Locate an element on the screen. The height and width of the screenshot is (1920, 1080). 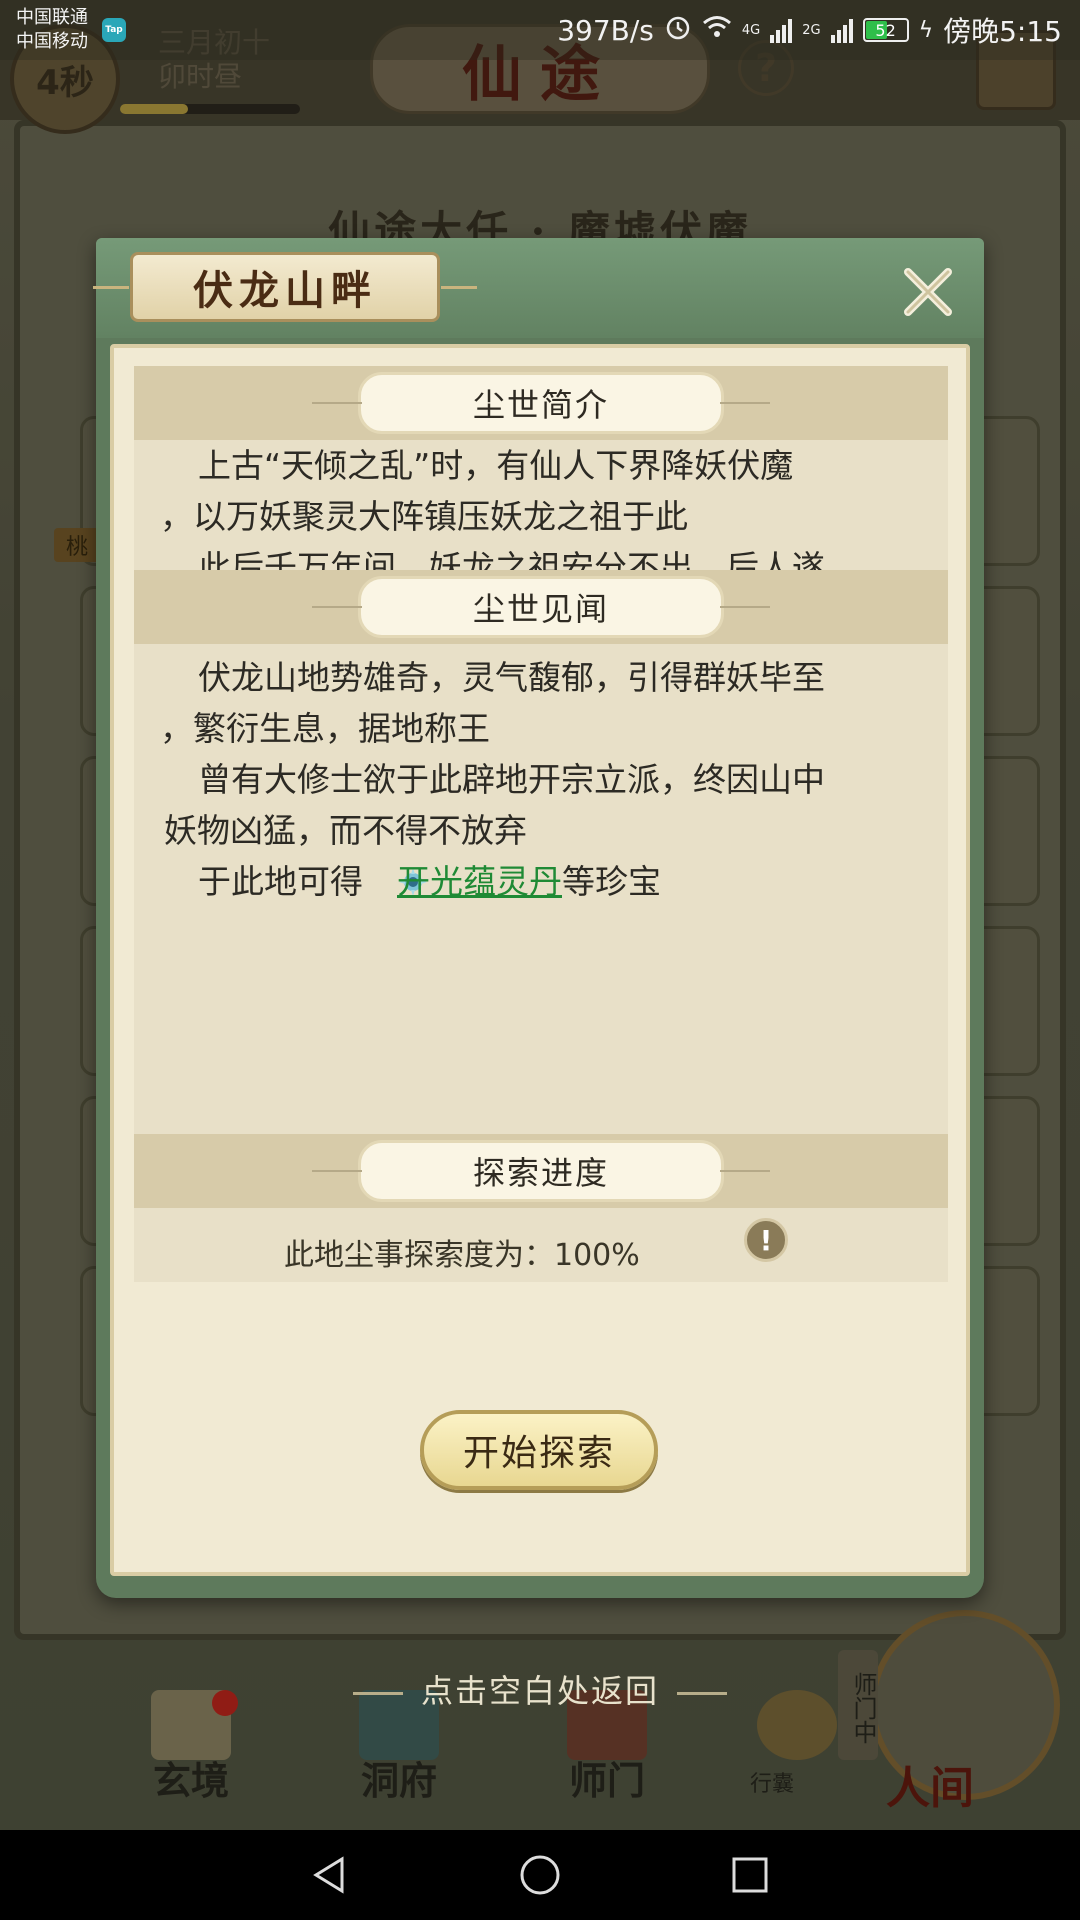
charging-icon: ϟ is located at coordinates (926, 30).